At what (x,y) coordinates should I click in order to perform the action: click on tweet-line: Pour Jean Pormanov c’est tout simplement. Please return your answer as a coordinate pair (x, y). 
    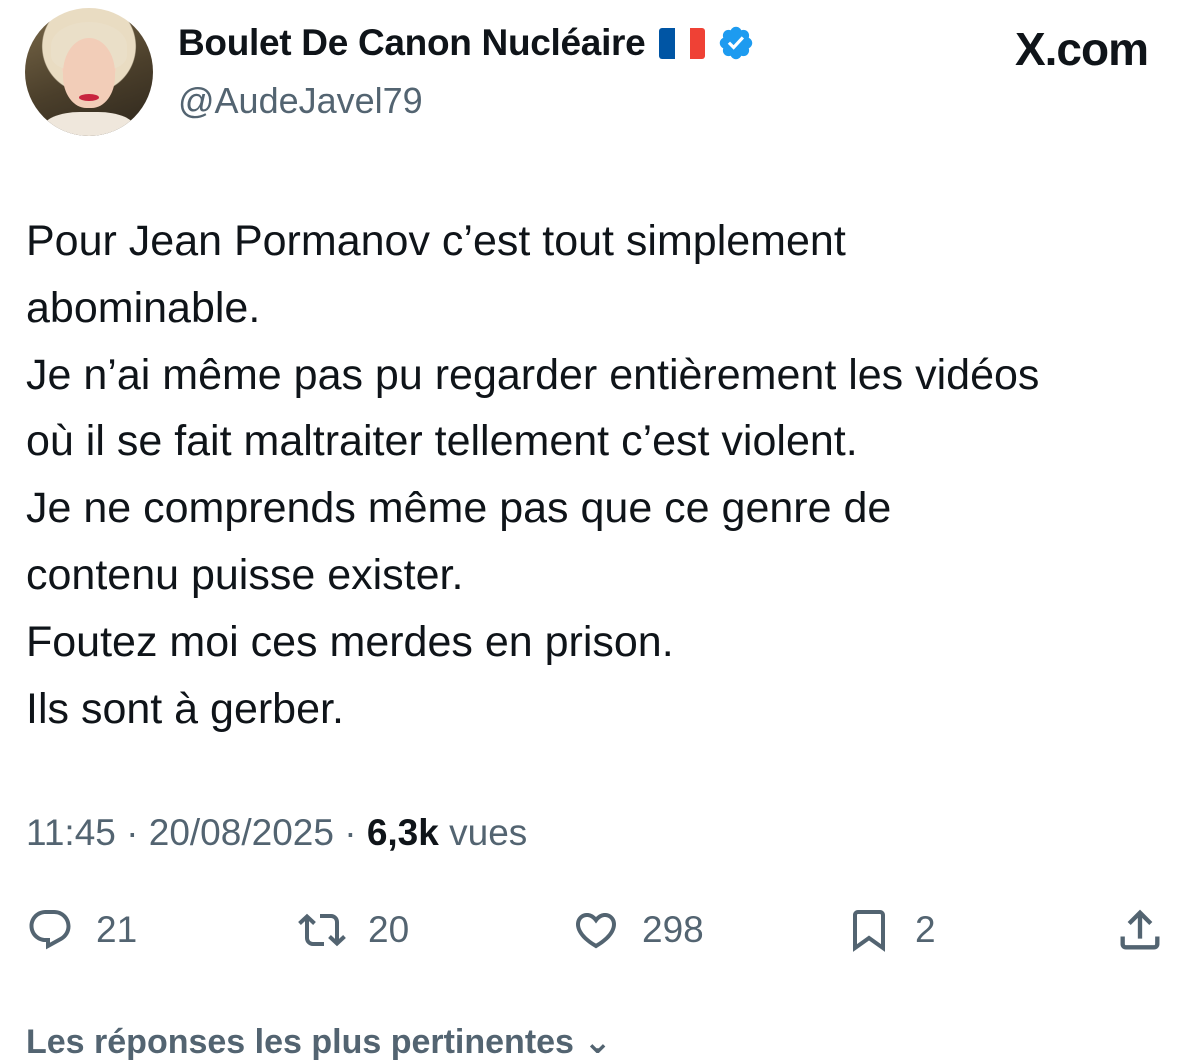
    Looking at the image, I should click on (436, 241).